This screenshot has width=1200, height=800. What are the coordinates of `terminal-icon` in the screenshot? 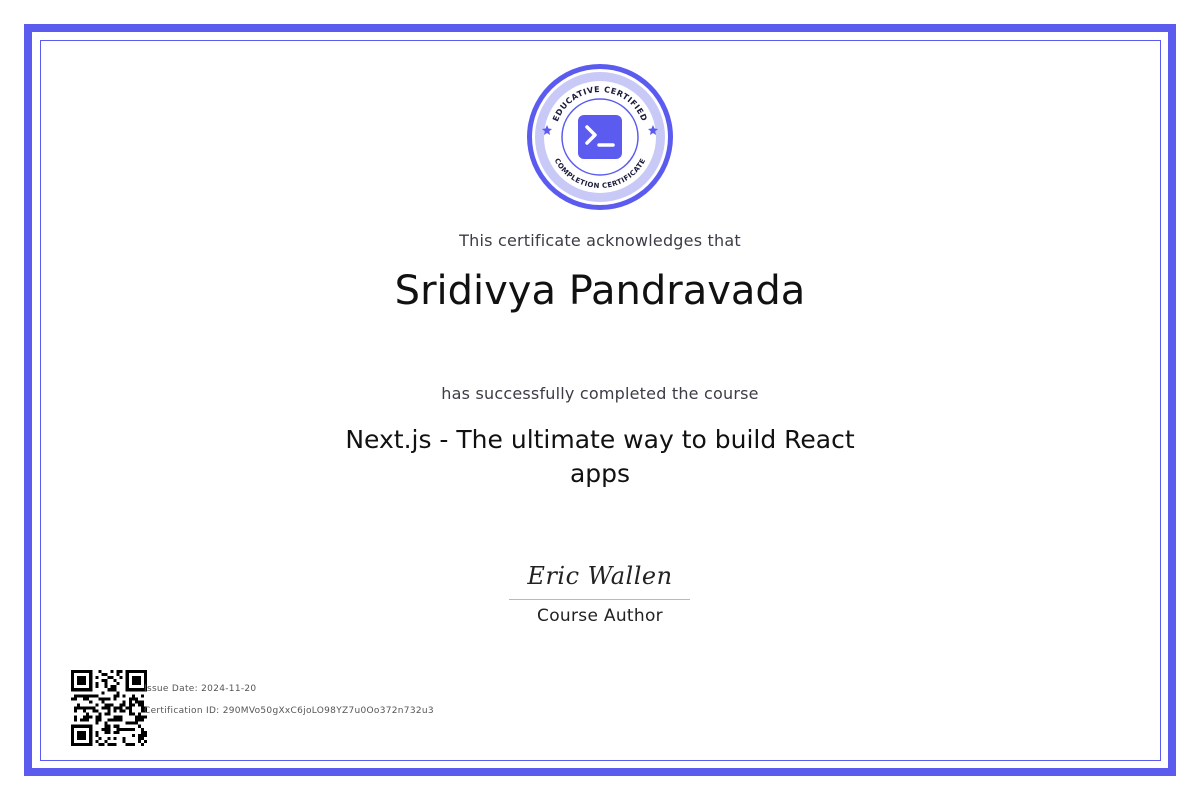 It's located at (600, 137).